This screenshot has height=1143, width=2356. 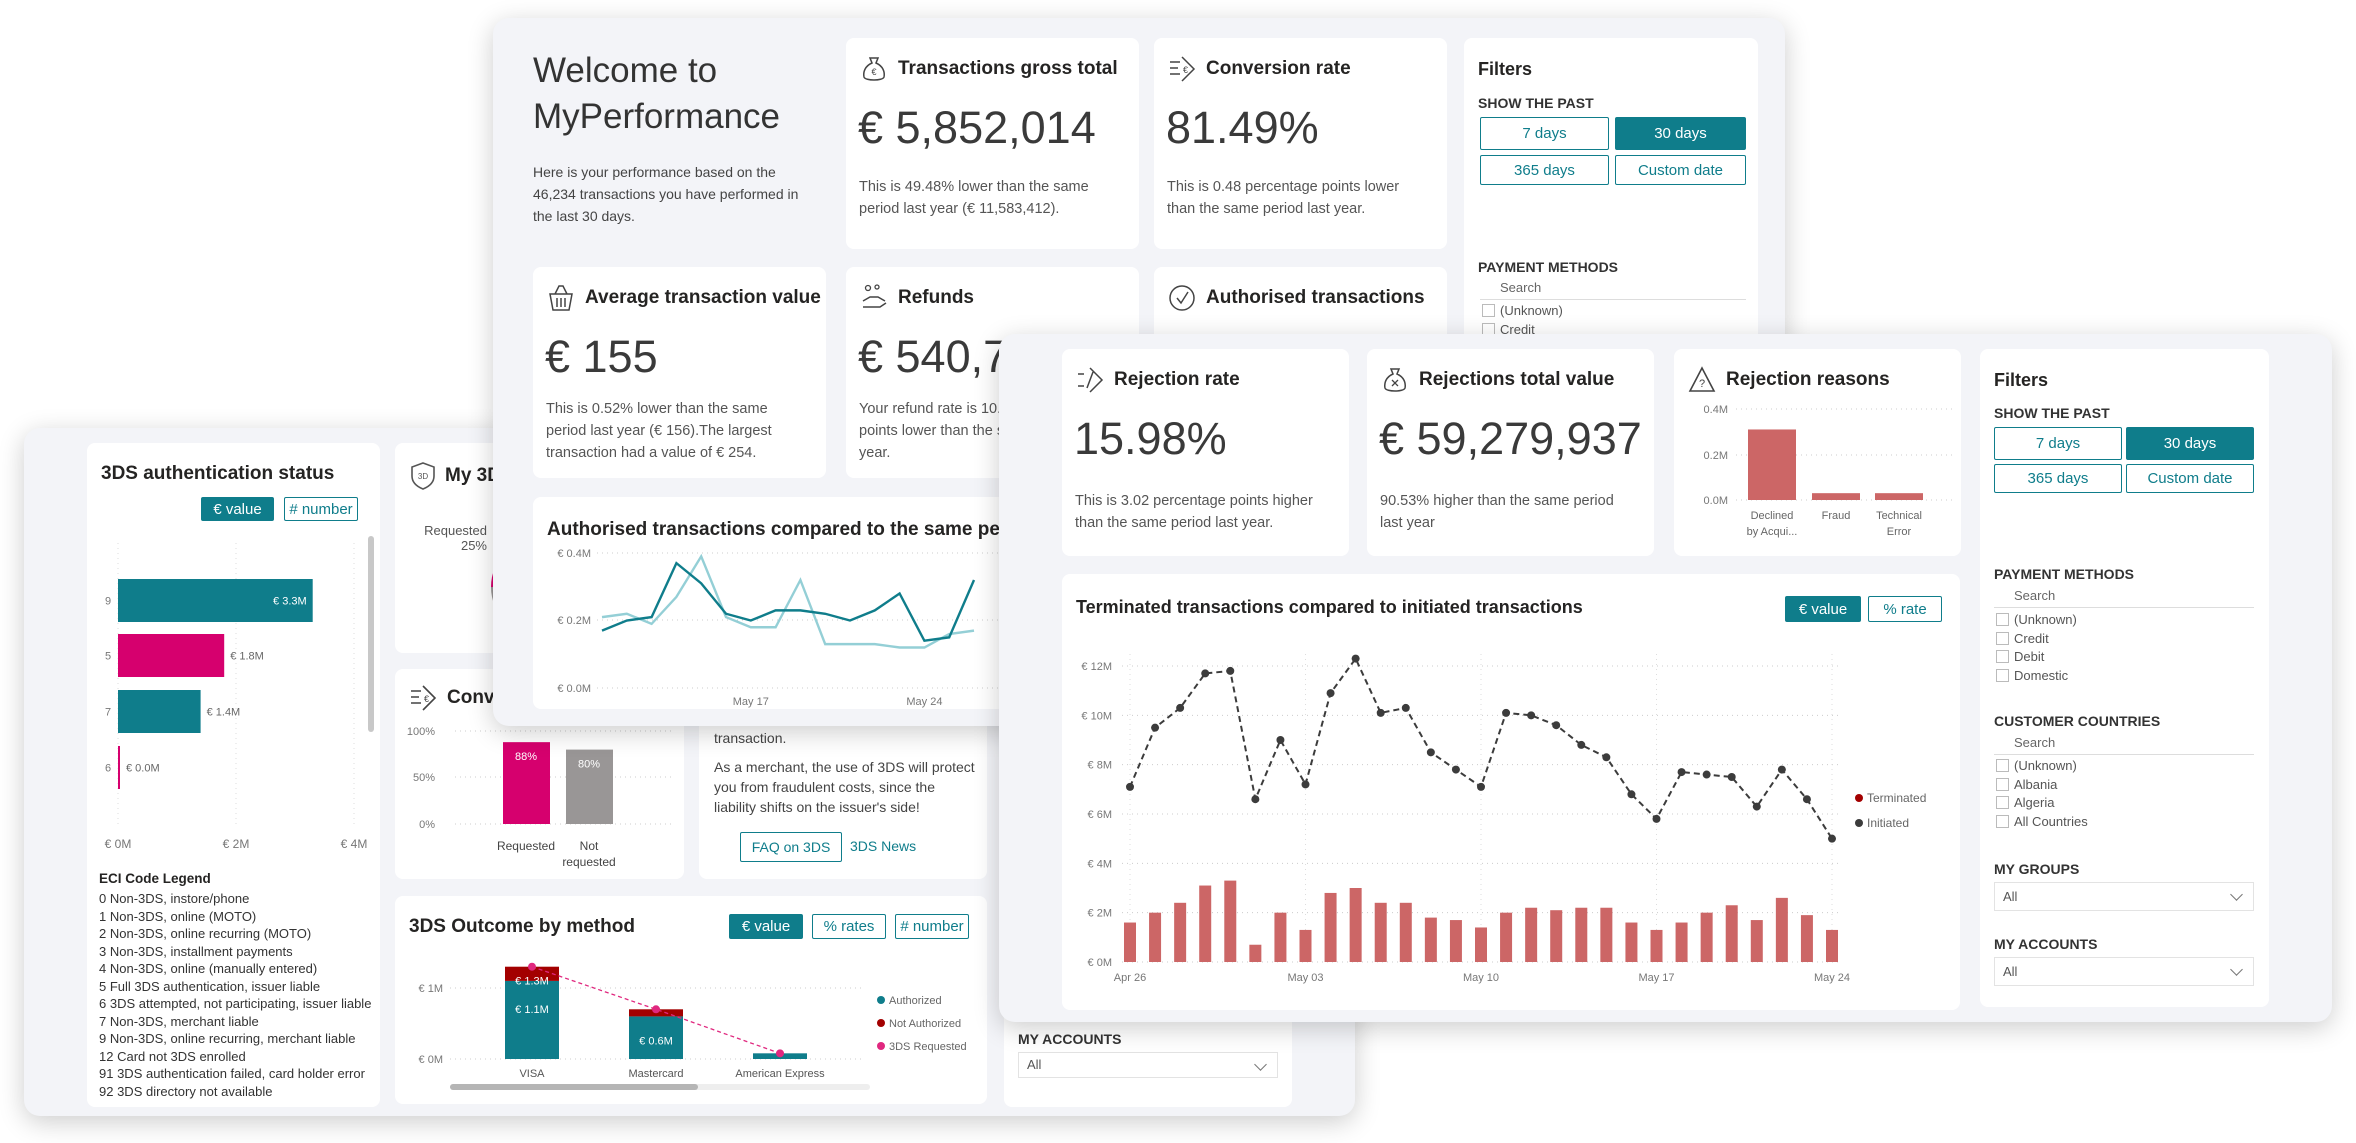 What do you see at coordinates (532, 966) in the screenshot?
I see `point-3ds-requested` at bounding box center [532, 966].